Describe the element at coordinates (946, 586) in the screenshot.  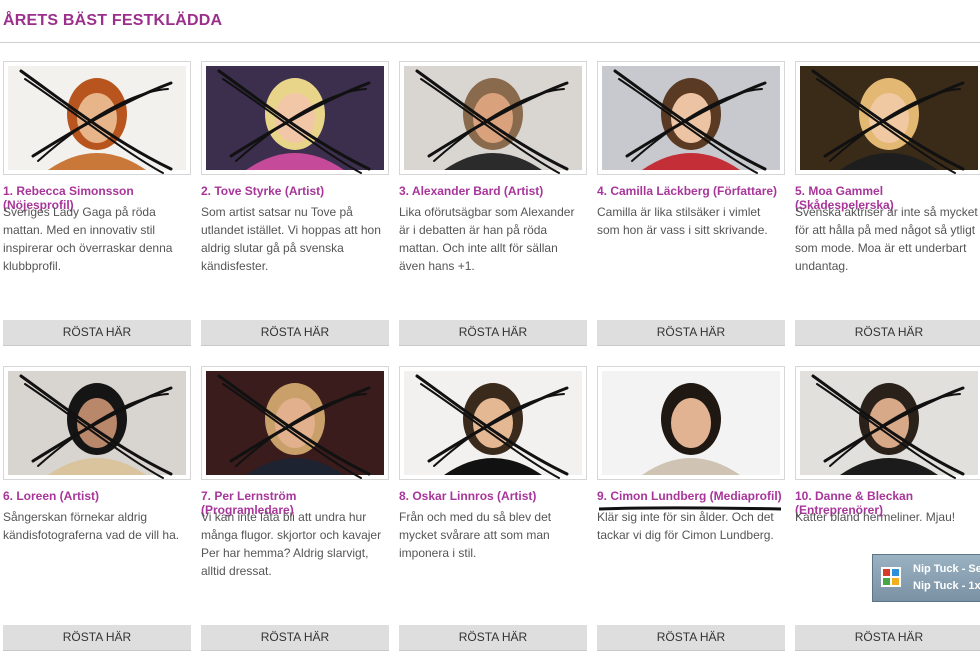
I see `popup-subtitle: Nip Tuck - 1x0` at that location.